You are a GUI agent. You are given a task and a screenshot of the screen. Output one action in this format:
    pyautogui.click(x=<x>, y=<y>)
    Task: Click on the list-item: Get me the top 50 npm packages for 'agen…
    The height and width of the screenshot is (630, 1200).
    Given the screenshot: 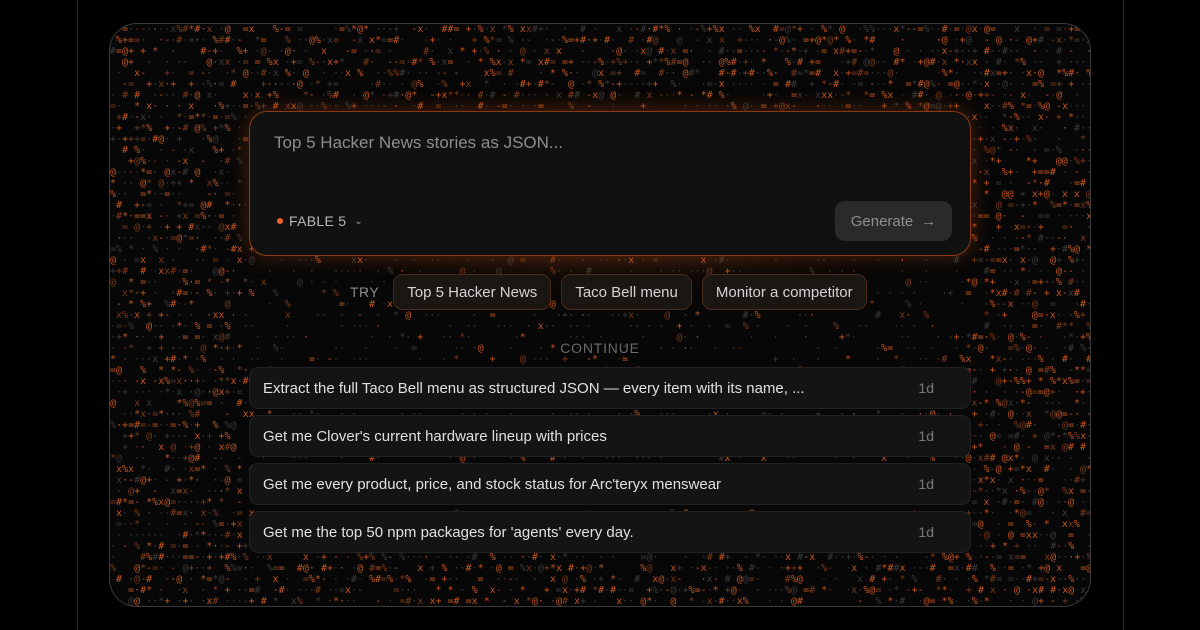 What is the action you would take?
    pyautogui.click(x=610, y=532)
    